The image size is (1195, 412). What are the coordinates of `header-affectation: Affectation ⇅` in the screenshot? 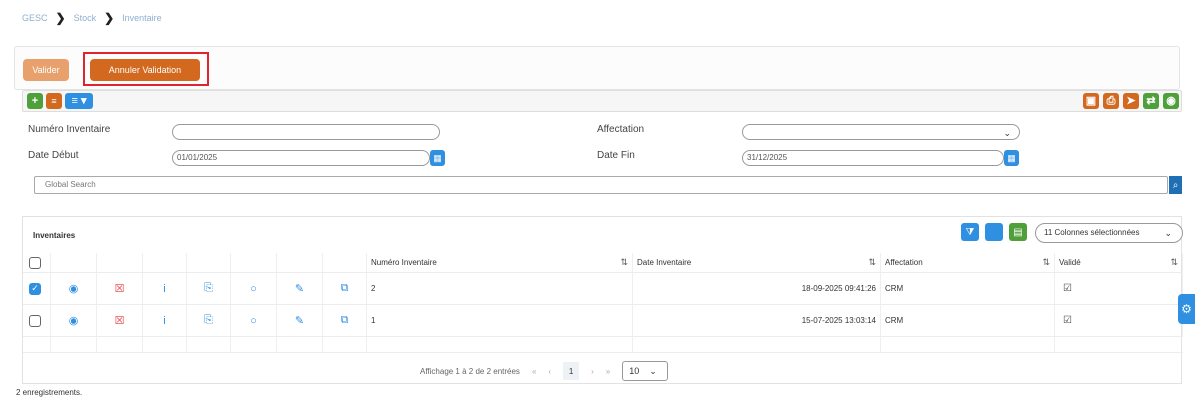 It's located at (968, 262).